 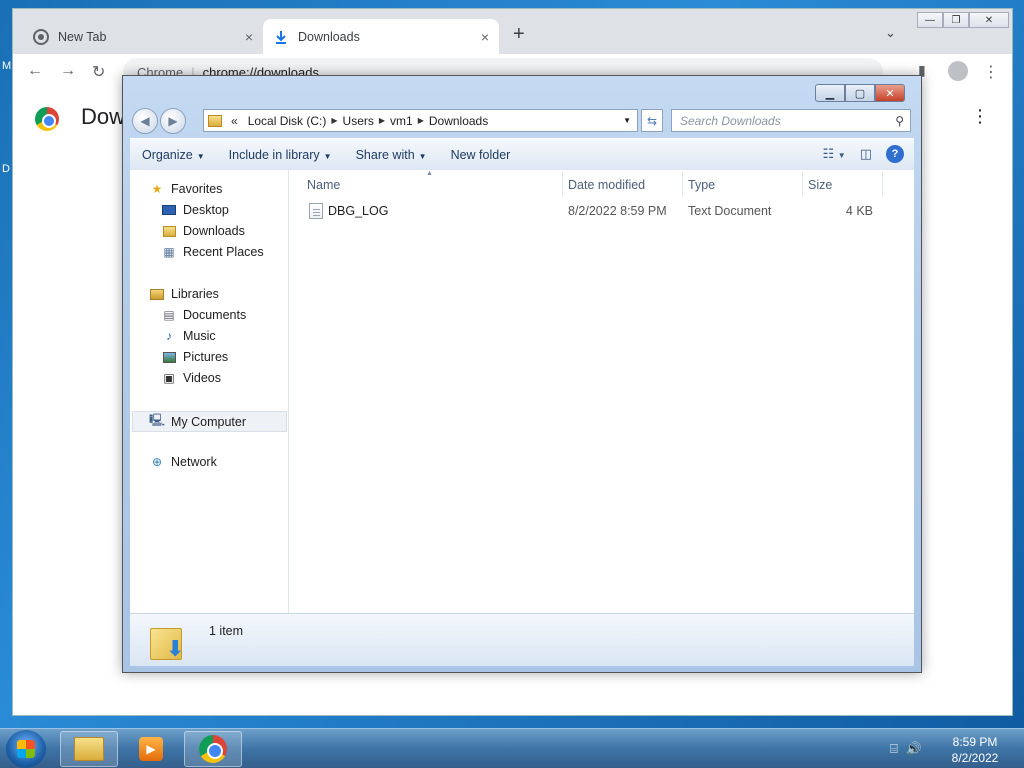 I want to click on nav-desktop: Desktop, so click(x=195, y=210).